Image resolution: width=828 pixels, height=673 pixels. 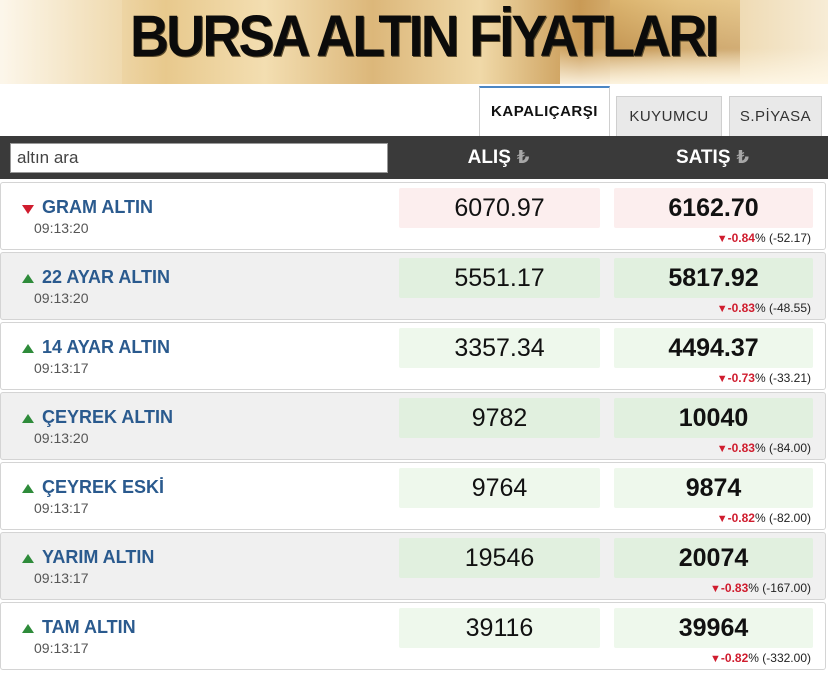 I want to click on banner-decoration, so click(x=61, y=42).